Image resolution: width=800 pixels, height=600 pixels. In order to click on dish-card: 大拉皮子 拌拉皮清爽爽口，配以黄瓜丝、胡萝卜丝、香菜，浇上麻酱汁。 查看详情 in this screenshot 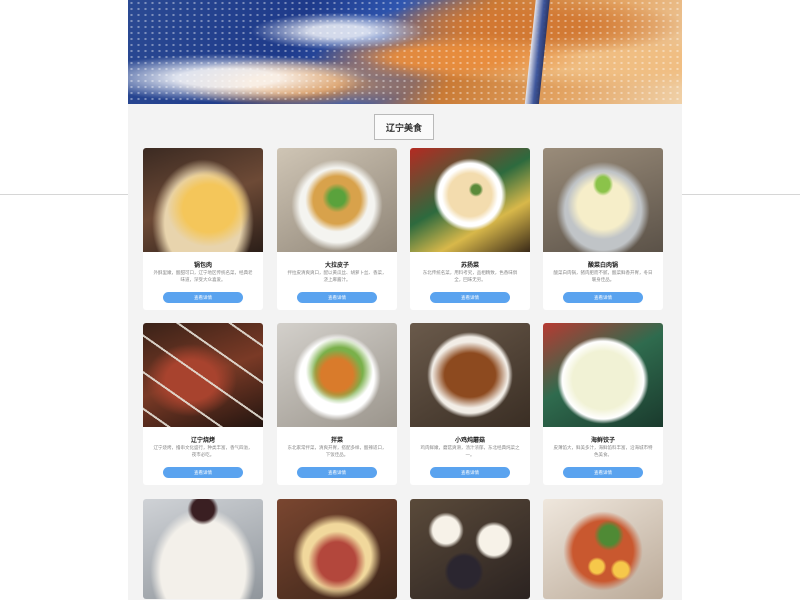, I will do `click(337, 229)`.